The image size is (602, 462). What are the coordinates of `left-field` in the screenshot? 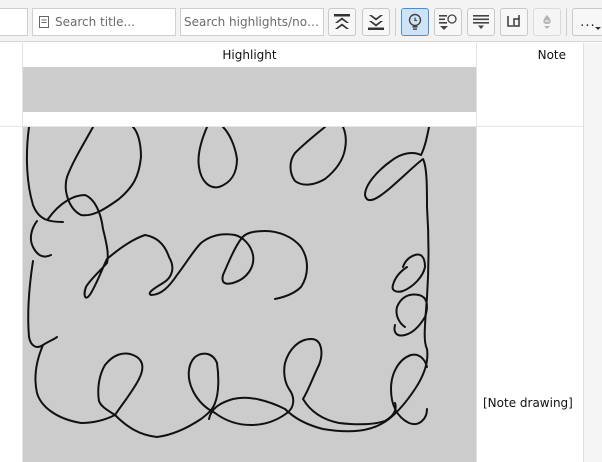 It's located at (14, 22).